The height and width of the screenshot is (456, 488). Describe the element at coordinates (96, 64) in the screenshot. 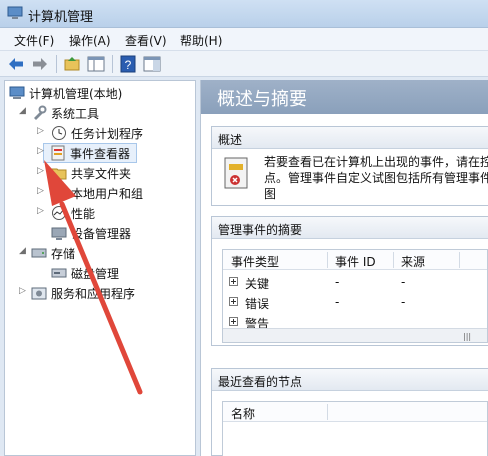

I see `show-hide-tree-icon` at that location.